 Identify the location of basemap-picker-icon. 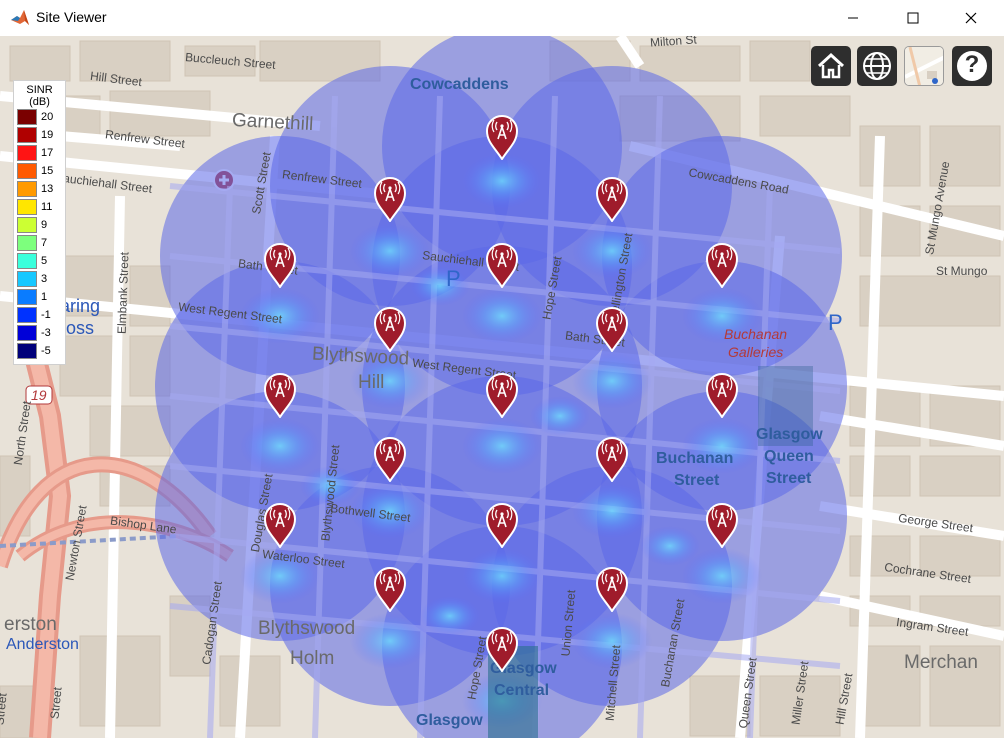
(924, 66).